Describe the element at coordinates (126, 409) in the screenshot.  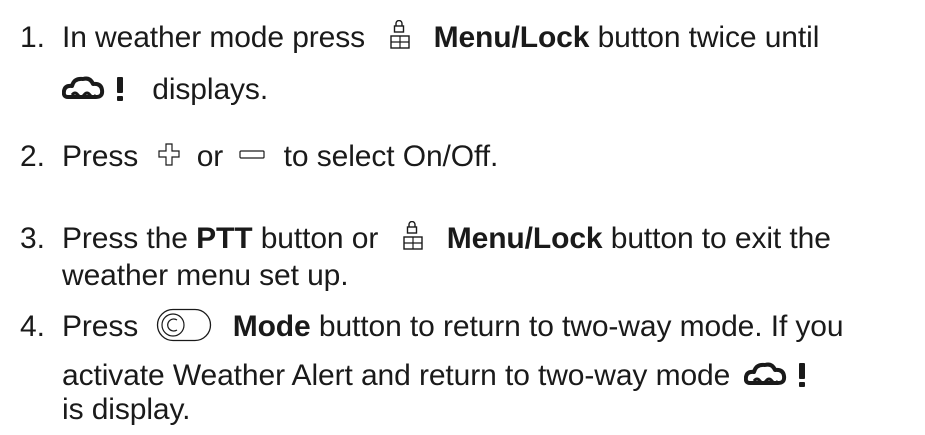
I see `step-text: is display.` at that location.